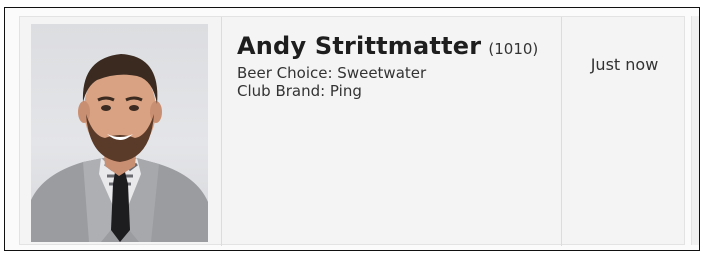  I want to click on club-brand: Club Brand: Ping, so click(299, 91).